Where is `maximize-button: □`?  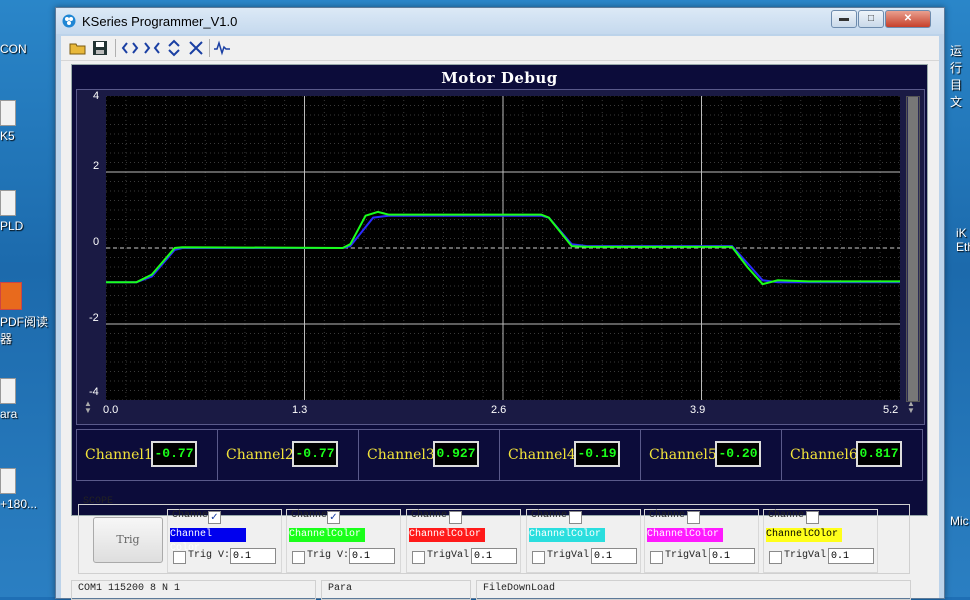 maximize-button: □ is located at coordinates (871, 19).